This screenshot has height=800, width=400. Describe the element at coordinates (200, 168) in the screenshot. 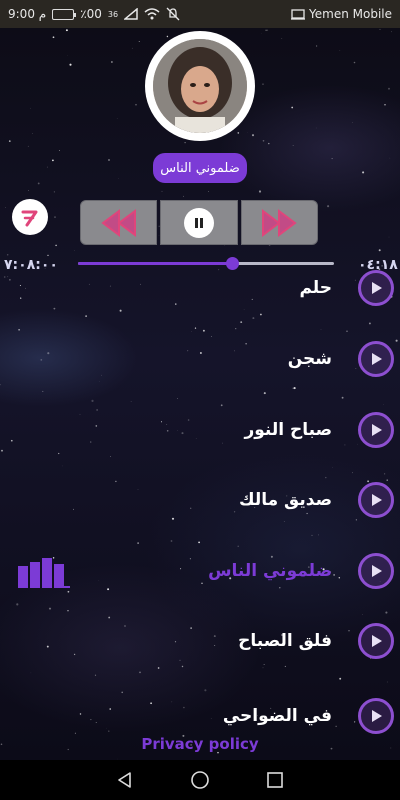

I see `now-playing-title: ضلموني الناس` at that location.